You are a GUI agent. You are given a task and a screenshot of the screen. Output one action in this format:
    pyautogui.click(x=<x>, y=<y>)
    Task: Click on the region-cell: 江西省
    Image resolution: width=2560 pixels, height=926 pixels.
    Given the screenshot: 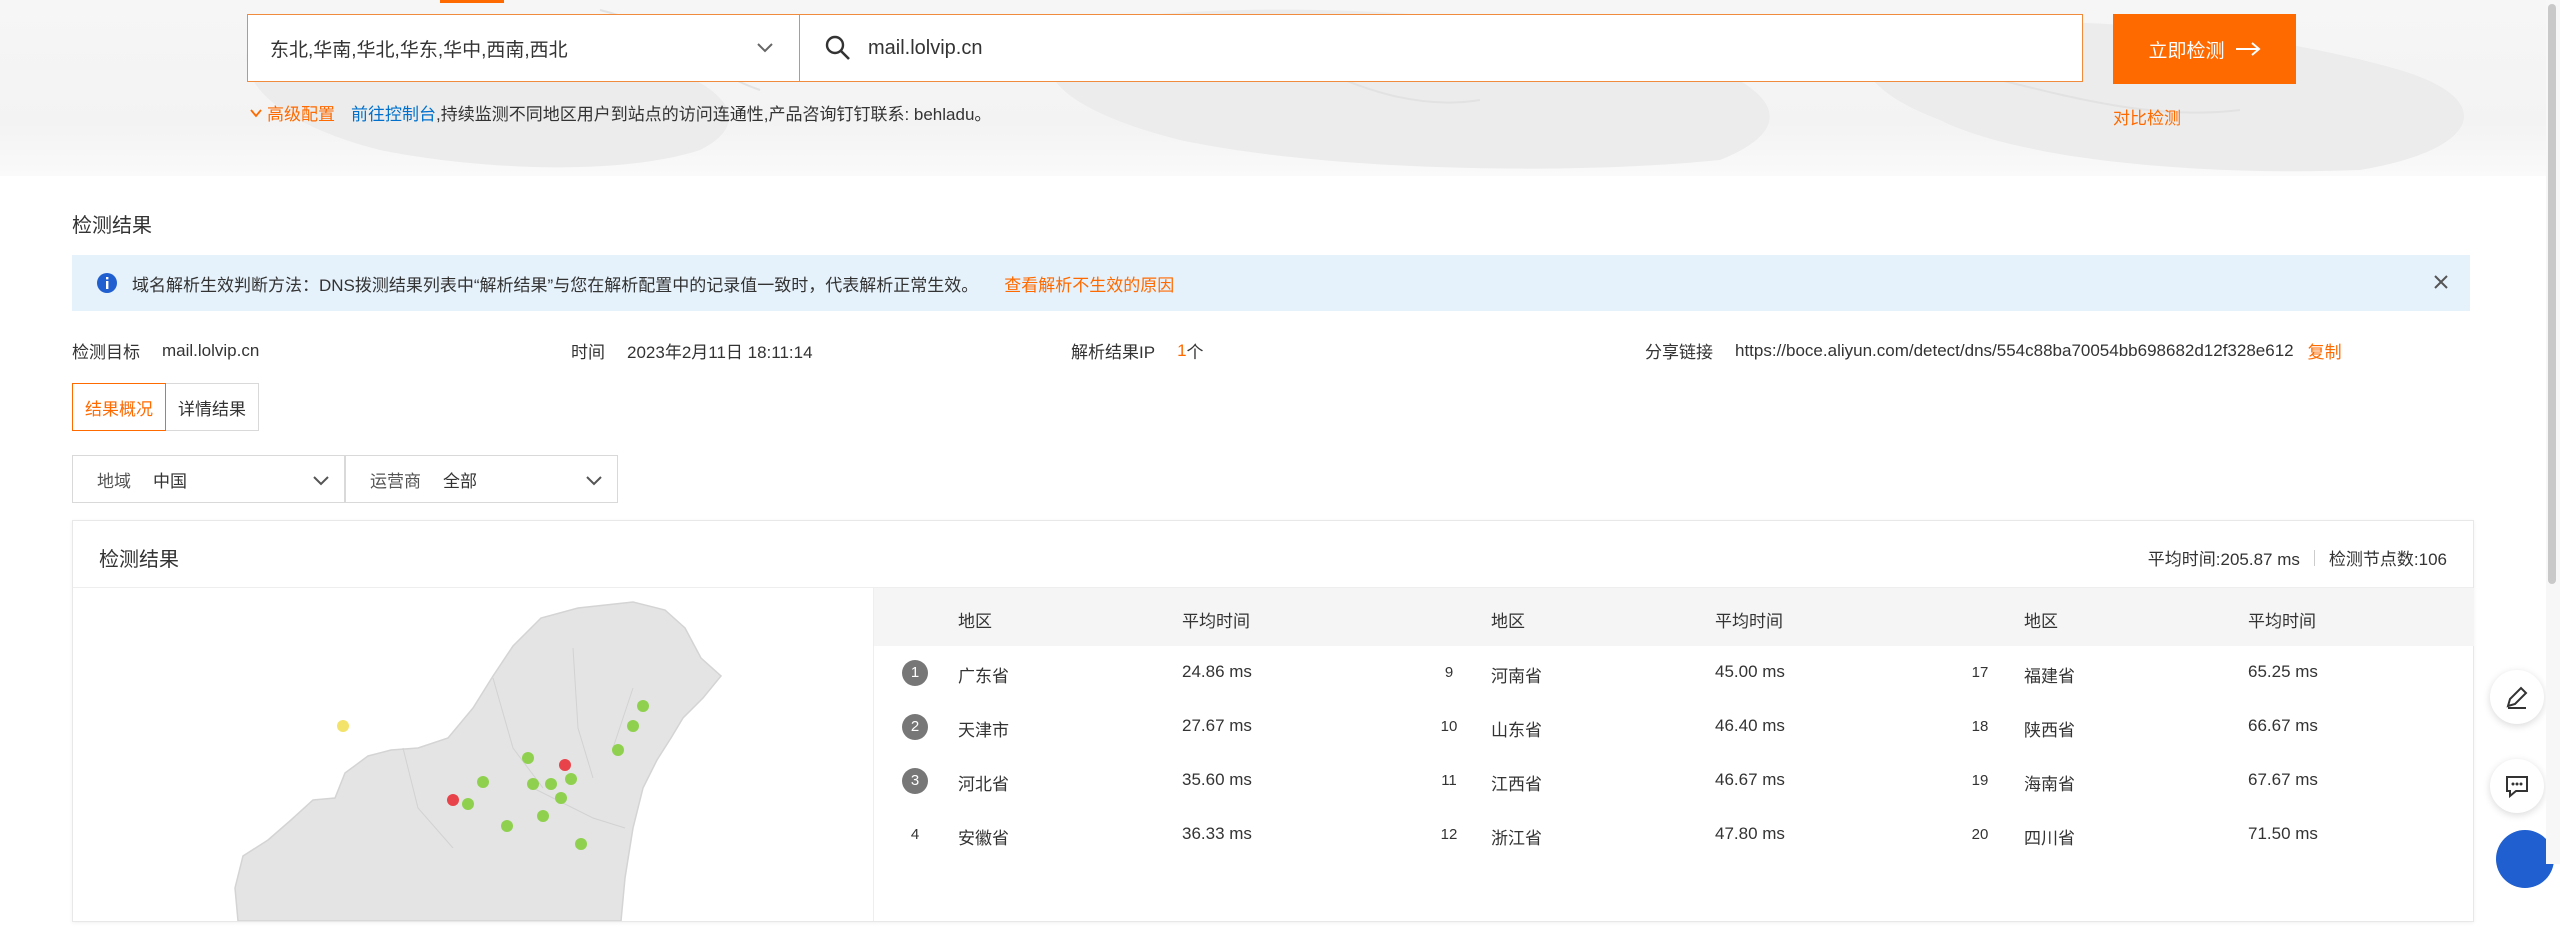 What is the action you would take?
    pyautogui.click(x=1516, y=784)
    